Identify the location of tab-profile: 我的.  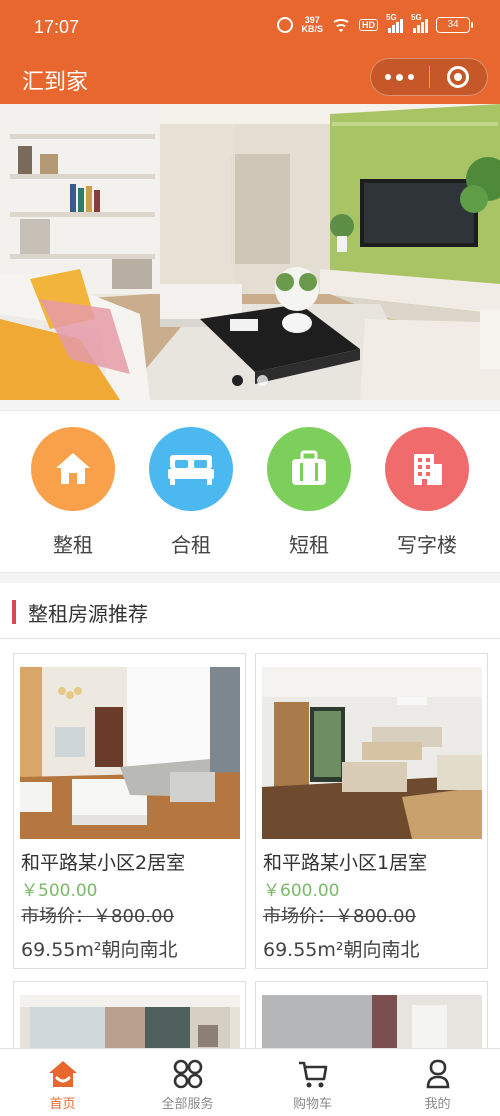
(437, 1082).